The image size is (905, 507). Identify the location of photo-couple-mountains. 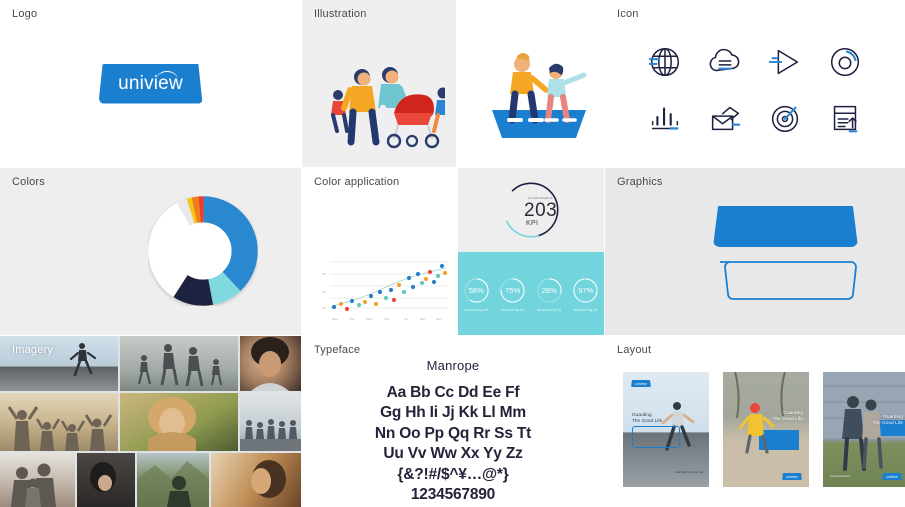
(173, 484).